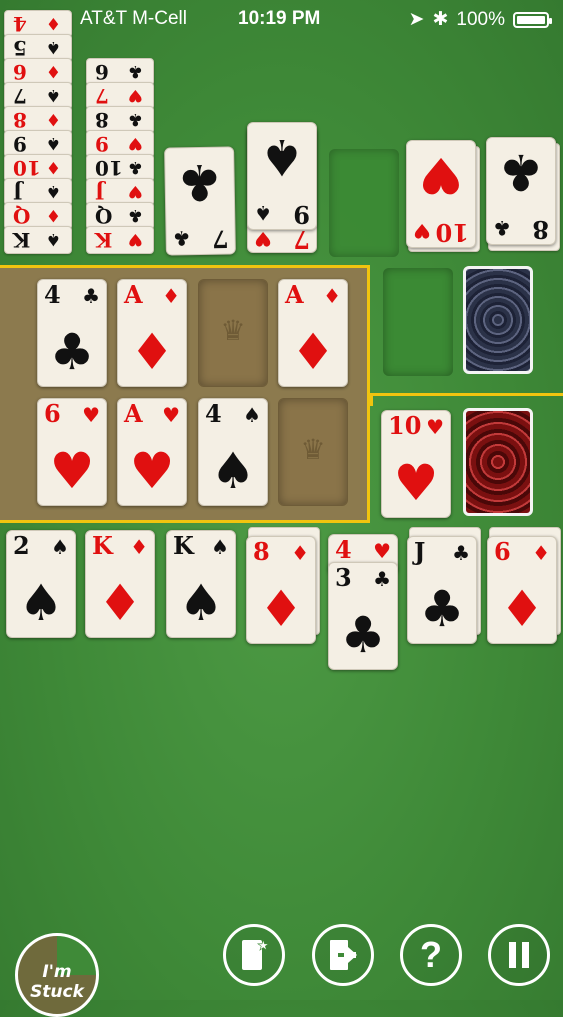  I want to click on card-star-icon: ★, so click(255, 954).